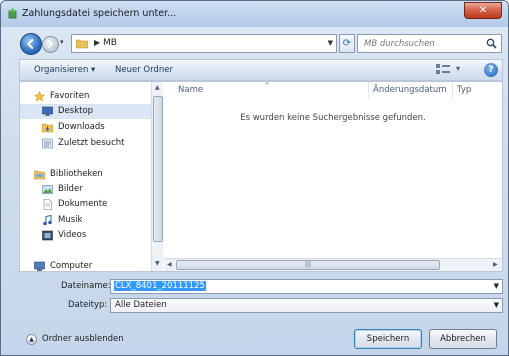 The image size is (509, 356). What do you see at coordinates (70, 220) in the screenshot?
I see `nav-item-label: Musik` at bounding box center [70, 220].